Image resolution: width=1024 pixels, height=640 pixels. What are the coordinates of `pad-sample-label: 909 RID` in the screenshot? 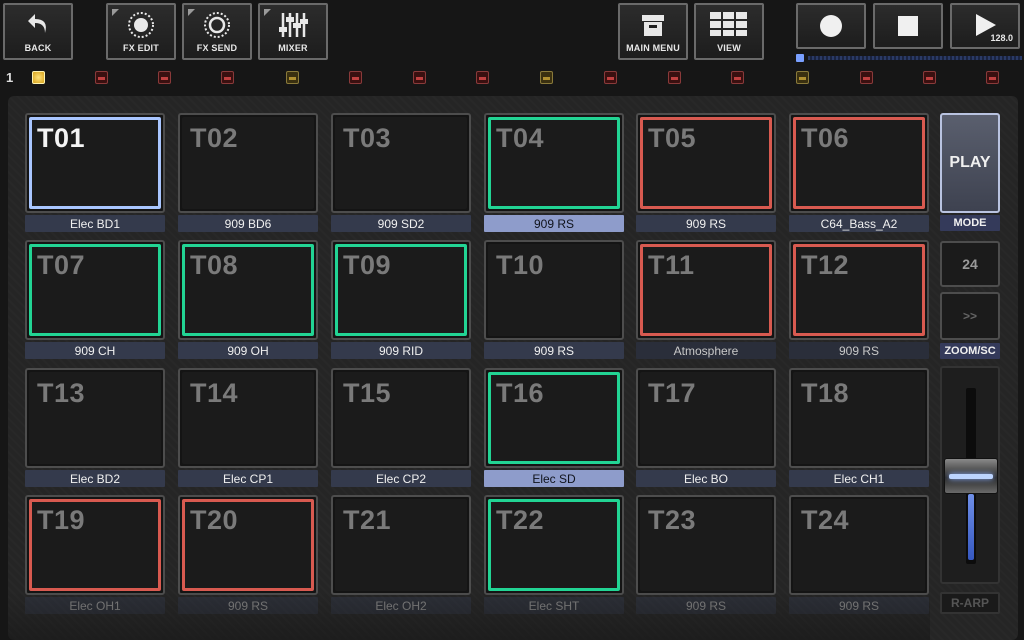 It's located at (401, 350).